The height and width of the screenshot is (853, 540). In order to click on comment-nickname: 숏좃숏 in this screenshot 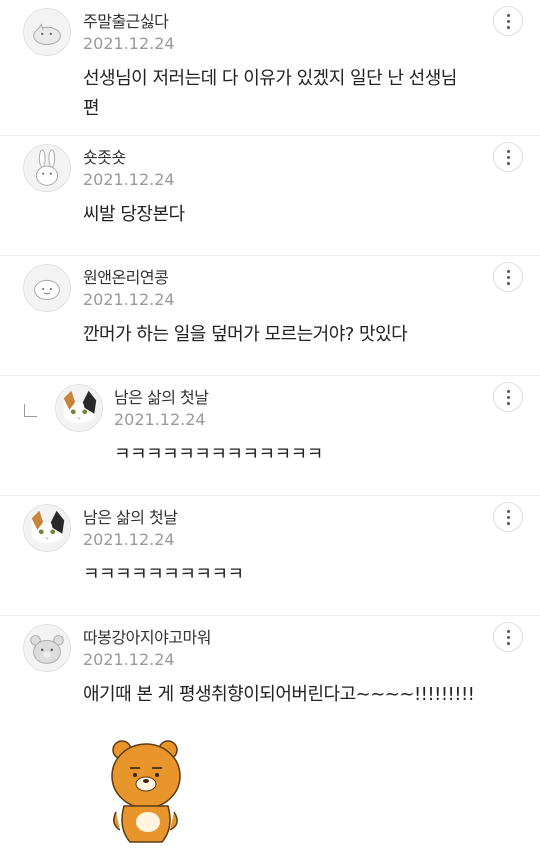, I will do `click(104, 156)`.